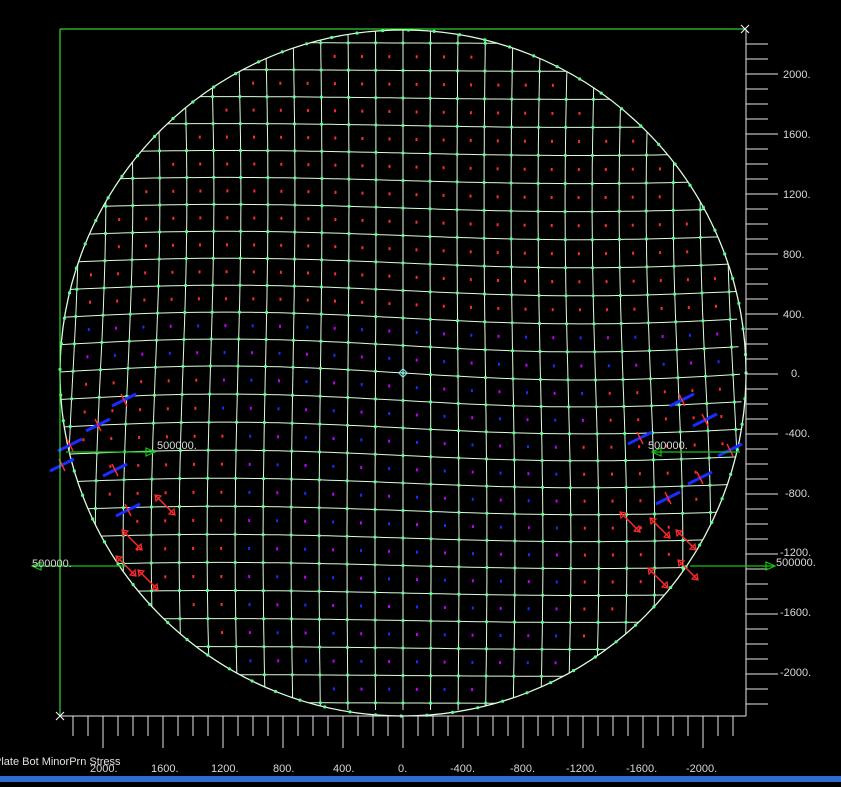 Image resolution: width=841 pixels, height=787 pixels. Describe the element at coordinates (402, 769) in the screenshot. I see `bottom-axis-label: 0.` at that location.